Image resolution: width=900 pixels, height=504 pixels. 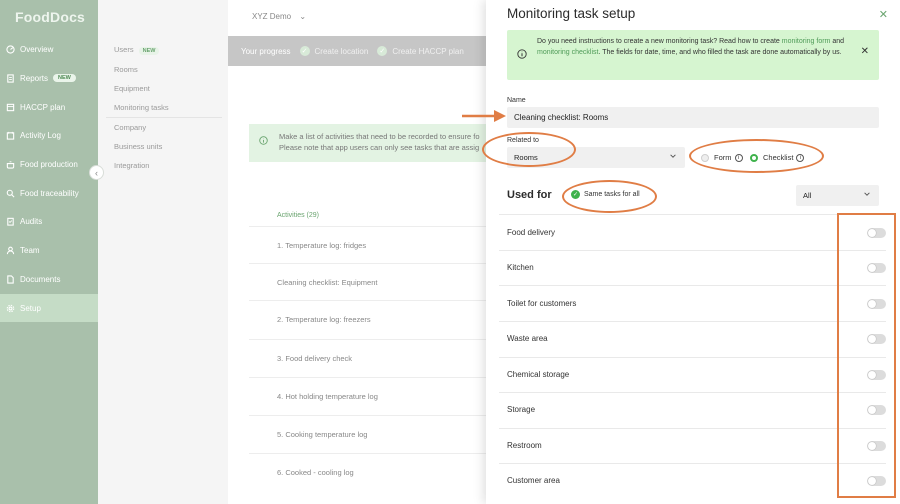 I want to click on name-input: Cleaning checklist: Rooms, so click(x=693, y=117).